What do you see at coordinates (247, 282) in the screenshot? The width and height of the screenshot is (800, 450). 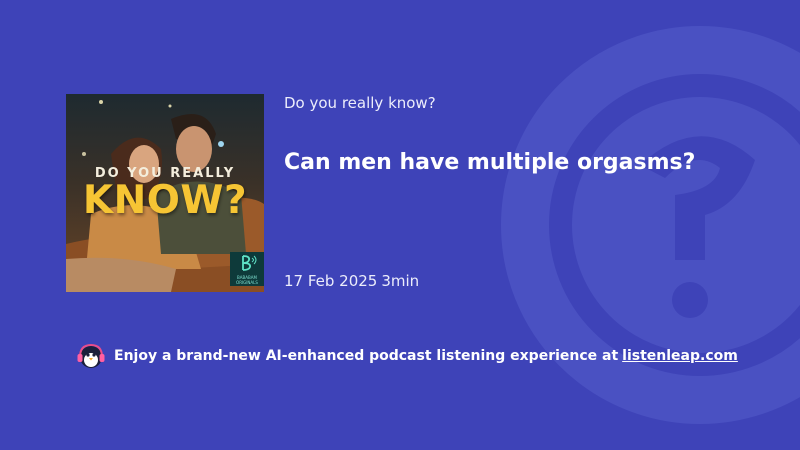 I see `publisher-label: ORIGINALS` at bounding box center [247, 282].